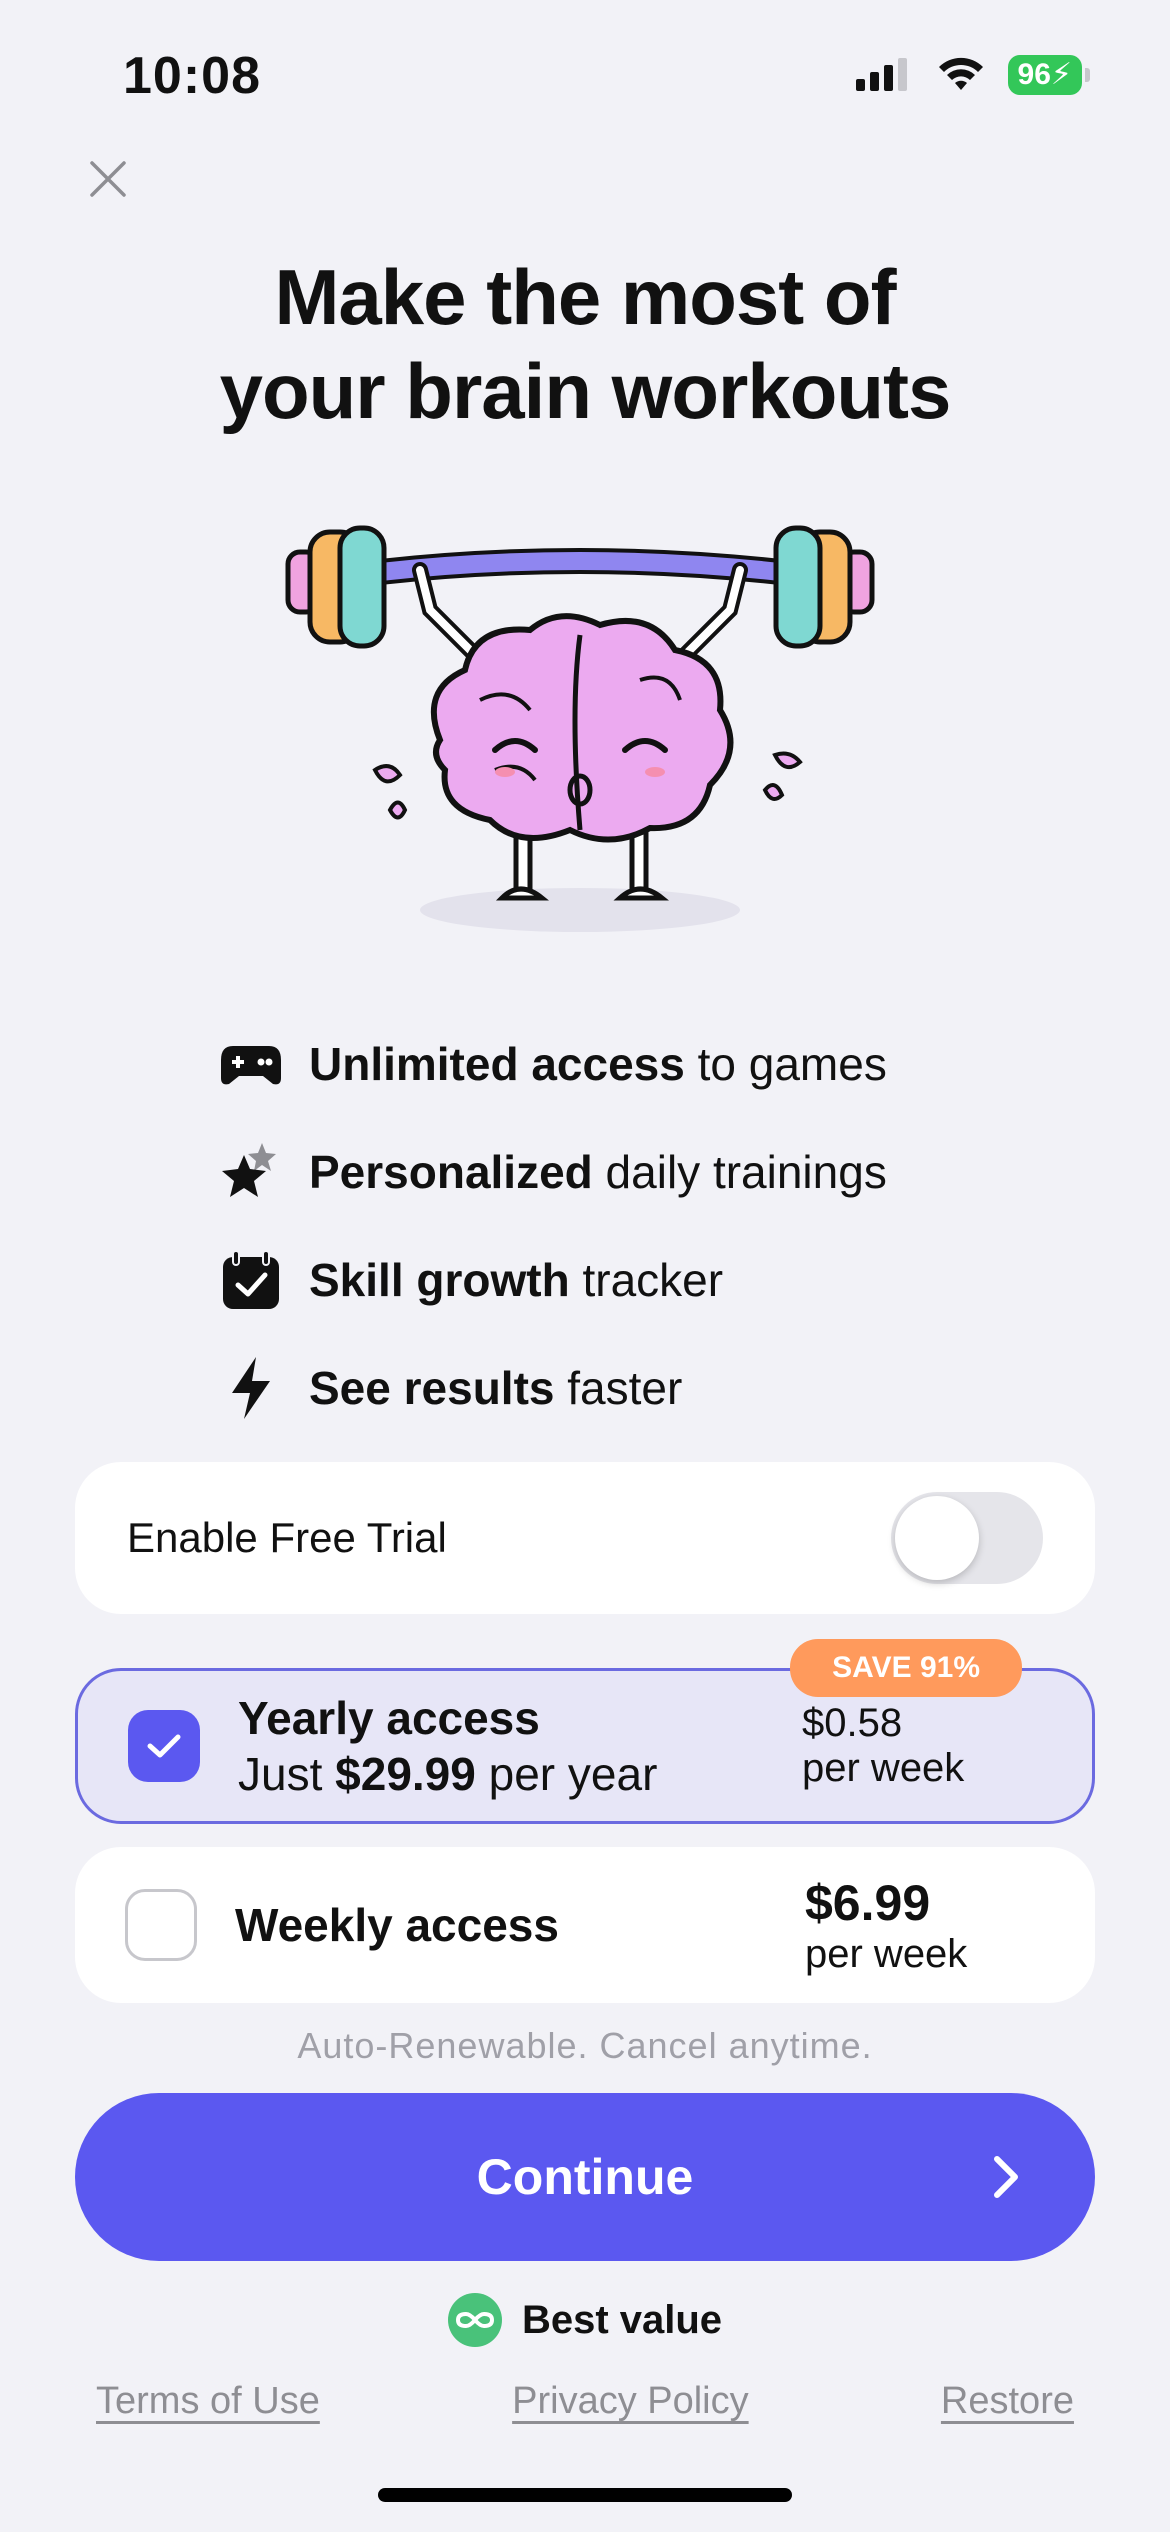 Image resolution: width=1170 pixels, height=2532 pixels. Describe the element at coordinates (883, 1768) in the screenshot. I see `plan-yearly-price-unit: per week` at that location.